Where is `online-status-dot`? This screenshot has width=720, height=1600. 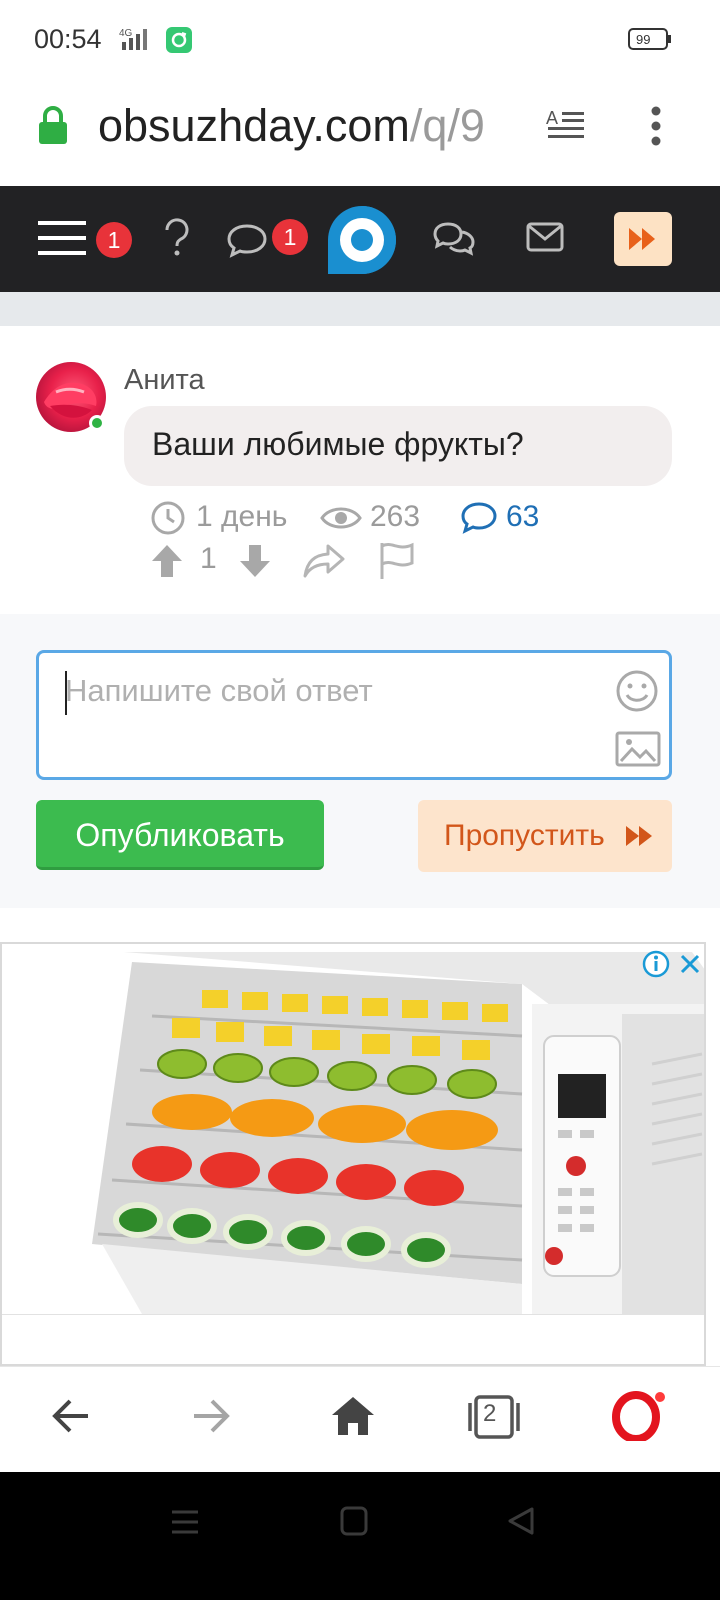
online-status-dot is located at coordinates (97, 423).